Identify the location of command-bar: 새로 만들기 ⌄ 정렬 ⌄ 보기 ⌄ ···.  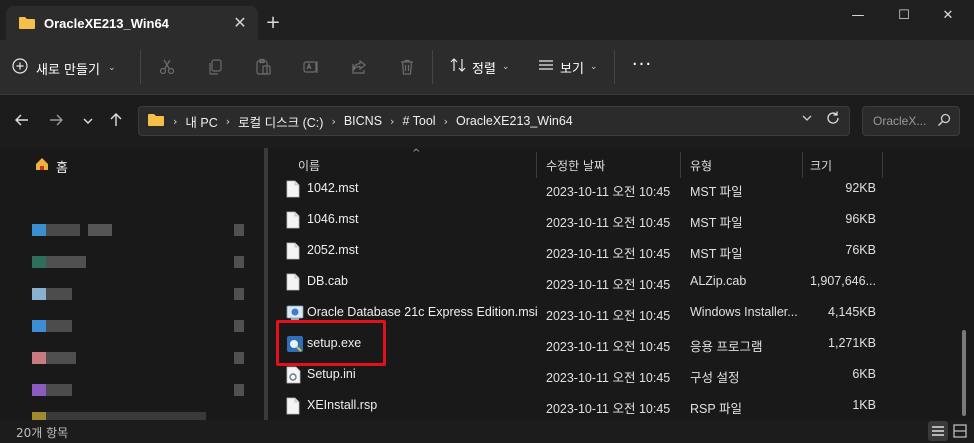
(487, 67).